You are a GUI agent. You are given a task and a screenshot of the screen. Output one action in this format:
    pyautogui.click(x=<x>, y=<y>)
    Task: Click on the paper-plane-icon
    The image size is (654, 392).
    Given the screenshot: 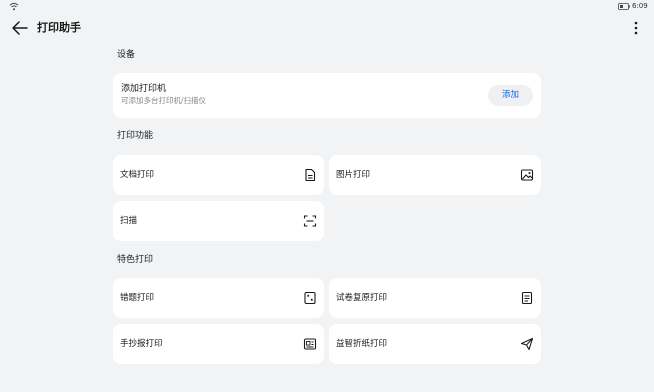 What is the action you would take?
    pyautogui.click(x=527, y=344)
    